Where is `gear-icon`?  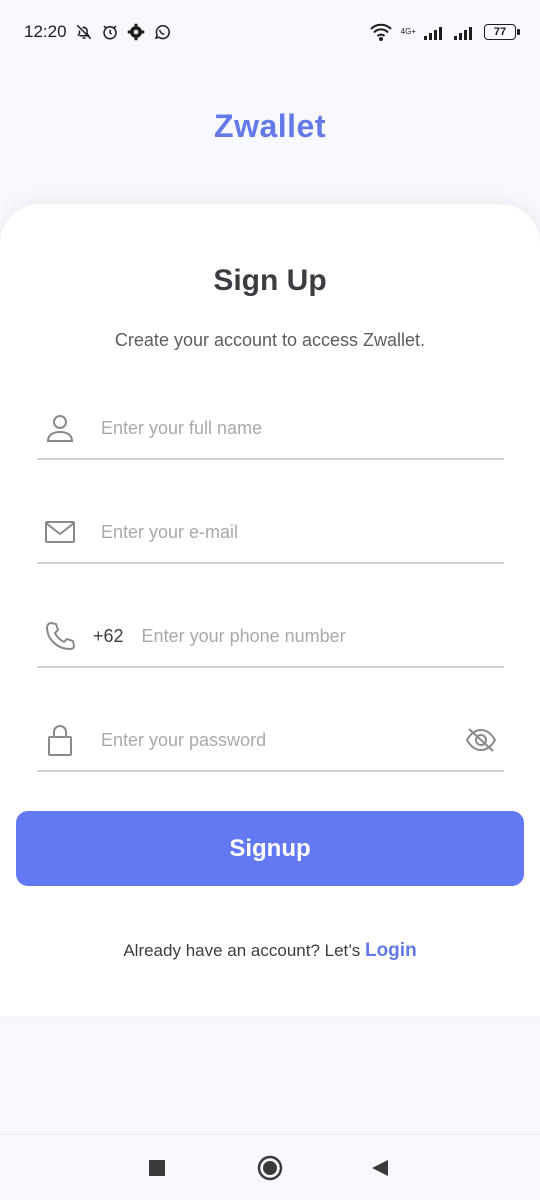 gear-icon is located at coordinates (136, 32).